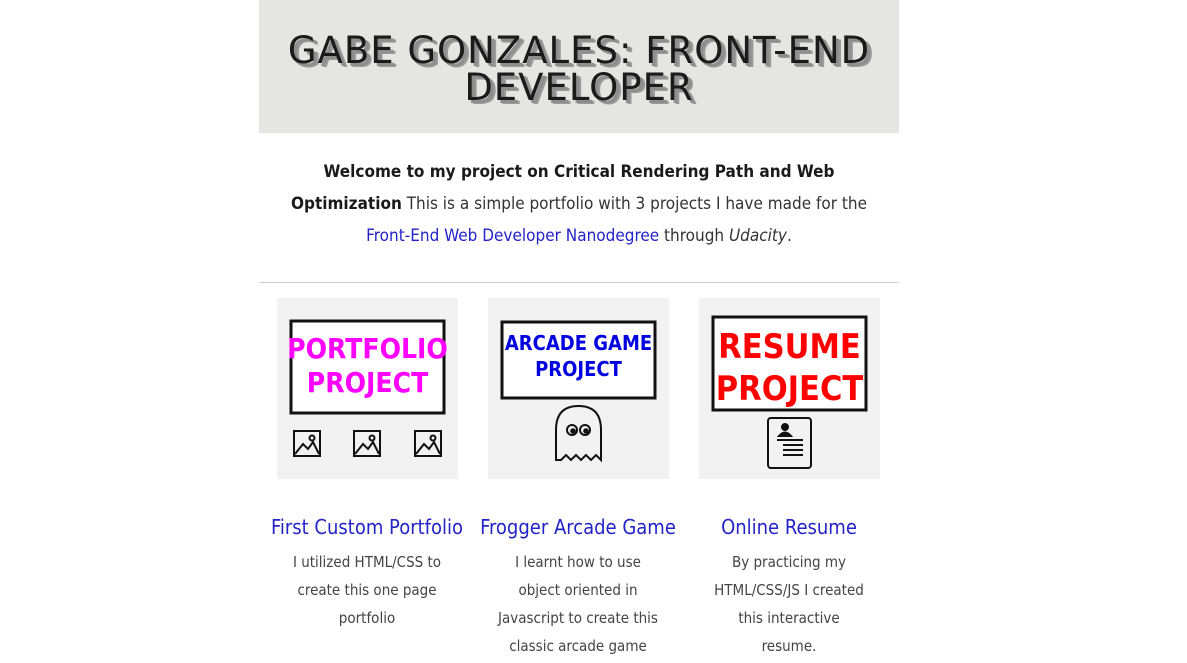 The height and width of the screenshot is (663, 1187). Describe the element at coordinates (578, 433) in the screenshot. I see `ghost-icon` at that location.